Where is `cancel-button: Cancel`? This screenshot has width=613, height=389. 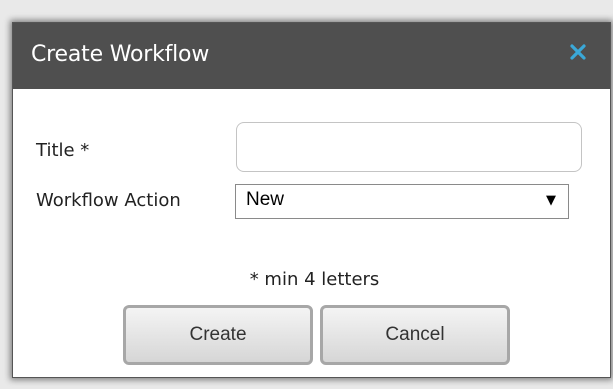
cancel-button: Cancel is located at coordinates (415, 335).